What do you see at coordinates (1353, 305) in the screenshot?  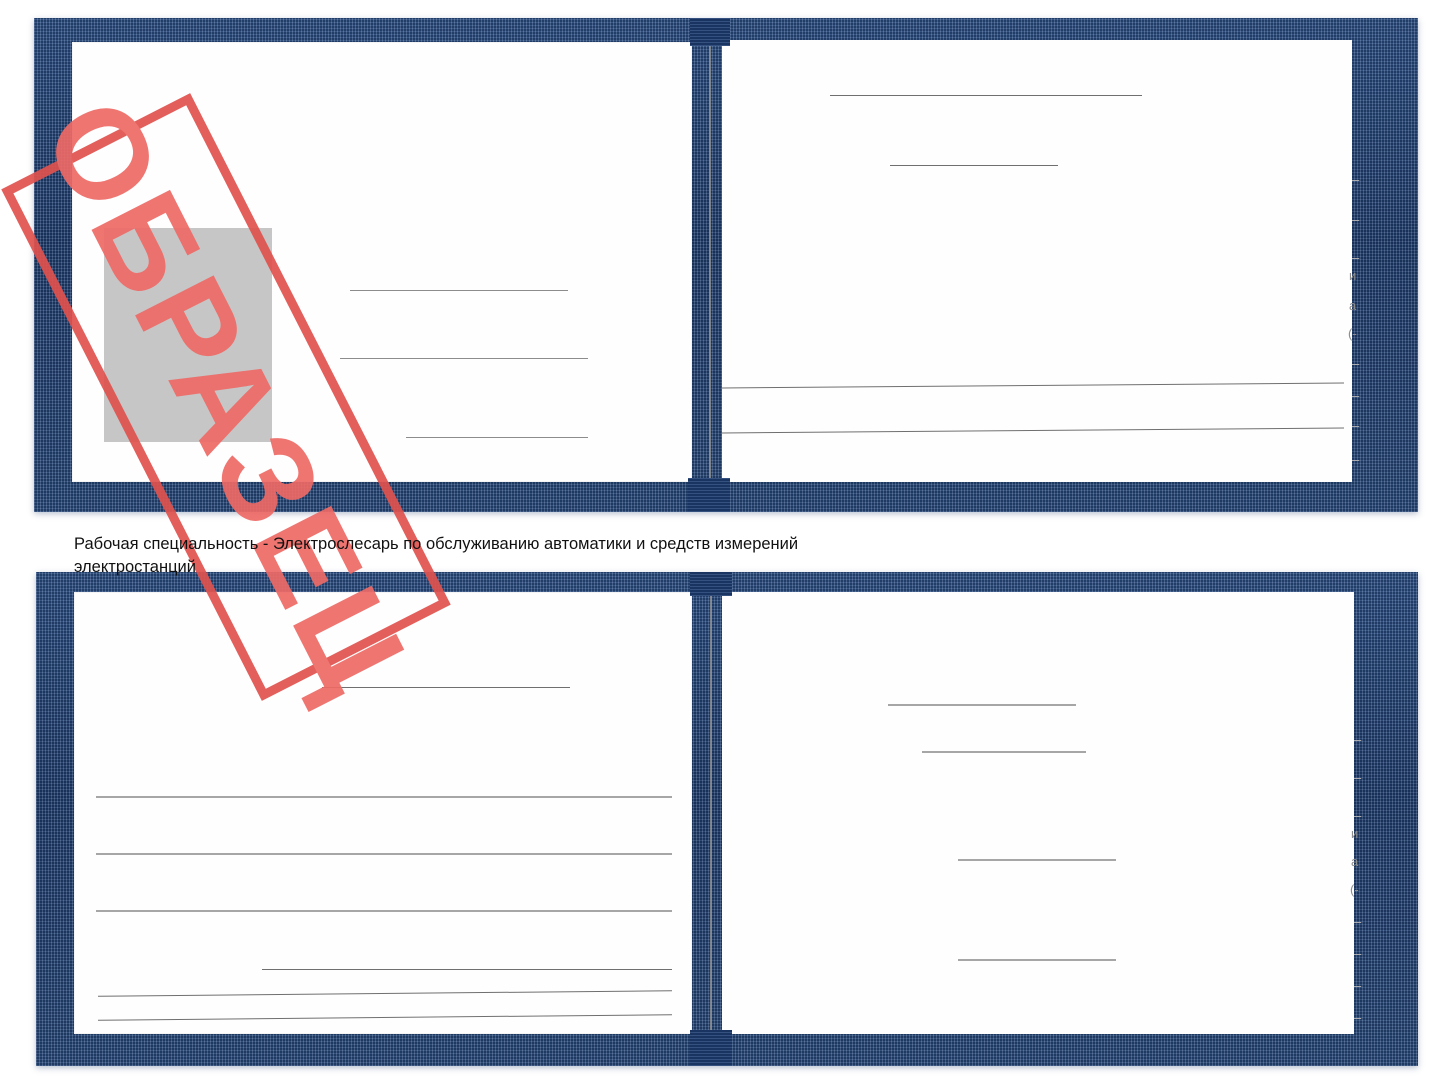 I see `edge-mark-top-5: а` at bounding box center [1353, 305].